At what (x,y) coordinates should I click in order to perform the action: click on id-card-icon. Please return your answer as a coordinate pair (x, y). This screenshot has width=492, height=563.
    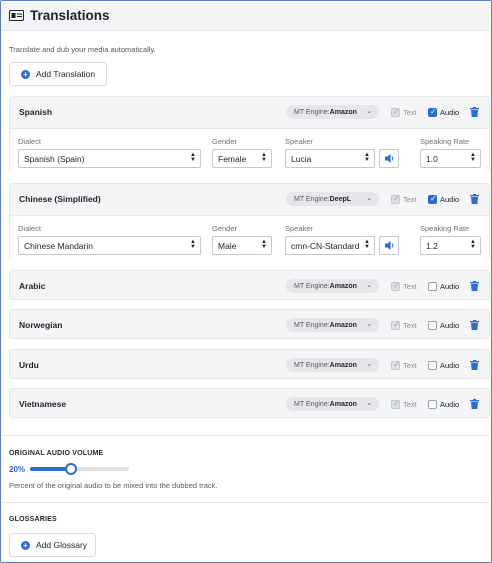
    Looking at the image, I should click on (16, 15).